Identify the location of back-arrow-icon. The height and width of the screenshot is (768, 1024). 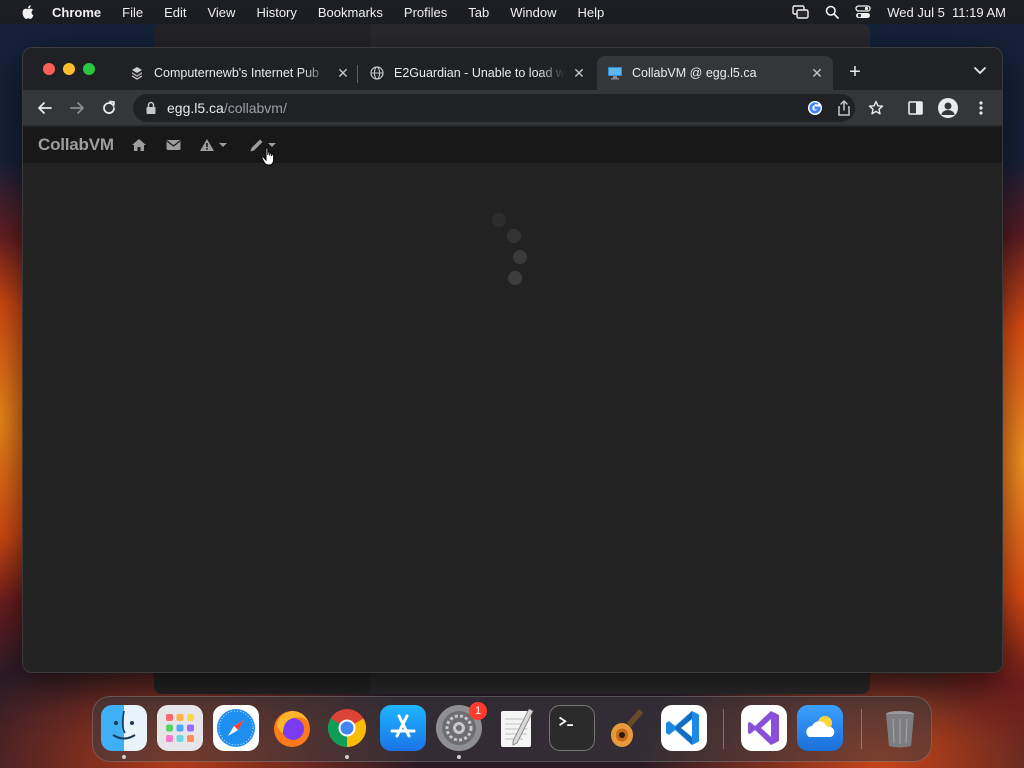
(45, 108).